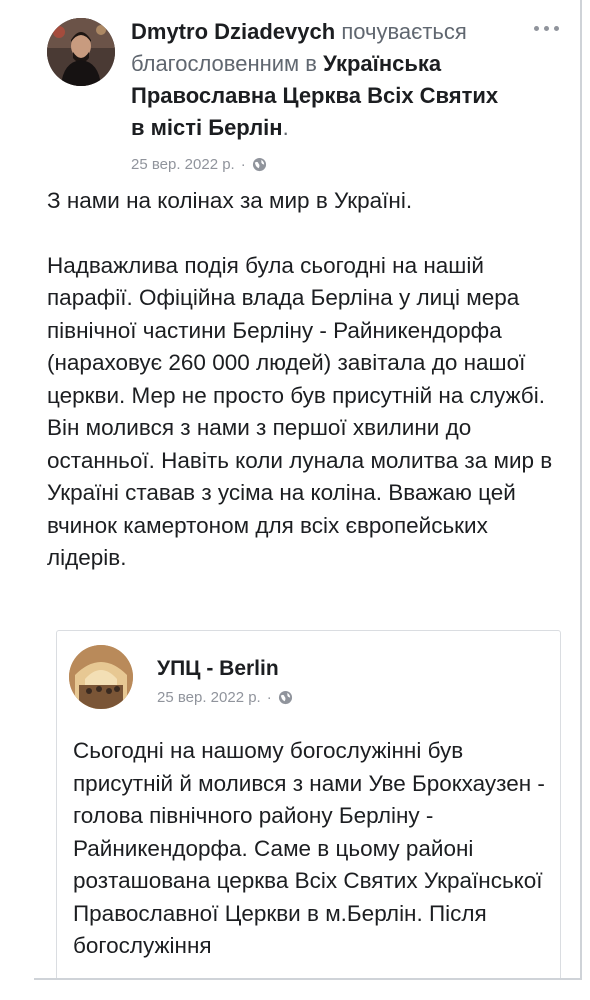 Image resolution: width=590 pixels, height=1000 pixels. Describe the element at coordinates (183, 164) in the screenshot. I see `post-date: 25 вер. 2022 р.` at that location.